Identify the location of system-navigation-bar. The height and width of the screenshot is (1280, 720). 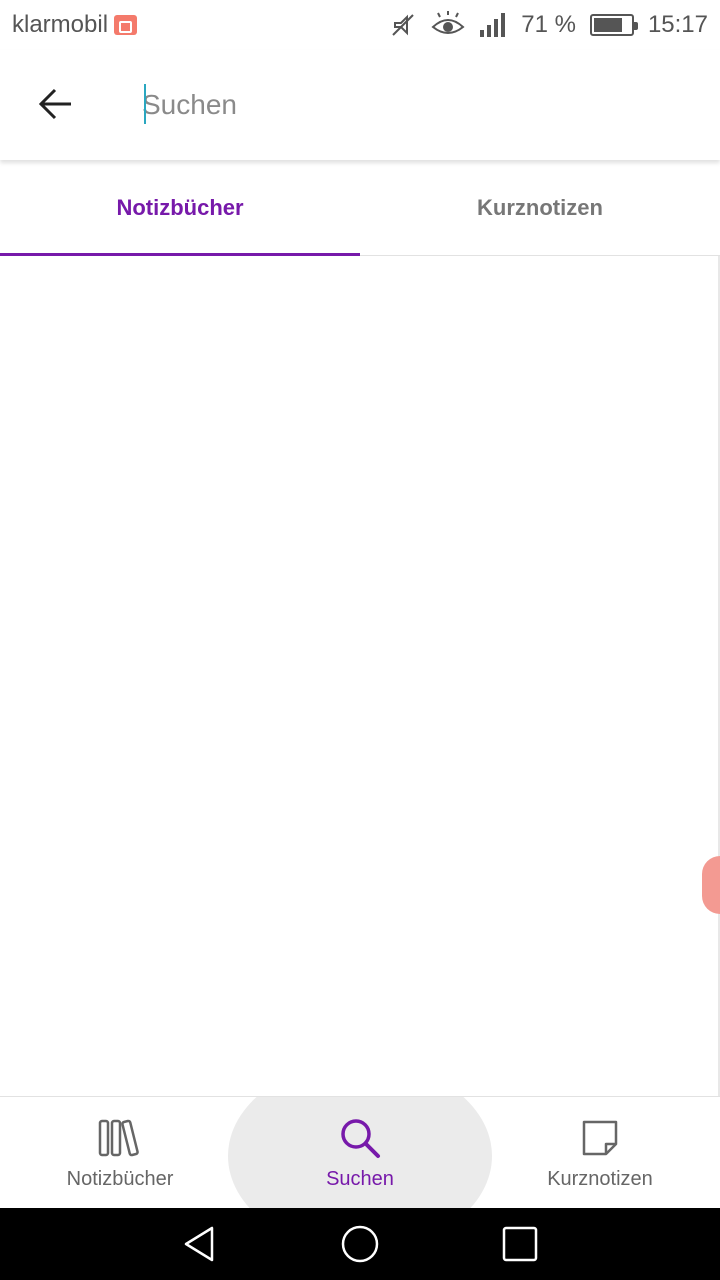
(360, 1244).